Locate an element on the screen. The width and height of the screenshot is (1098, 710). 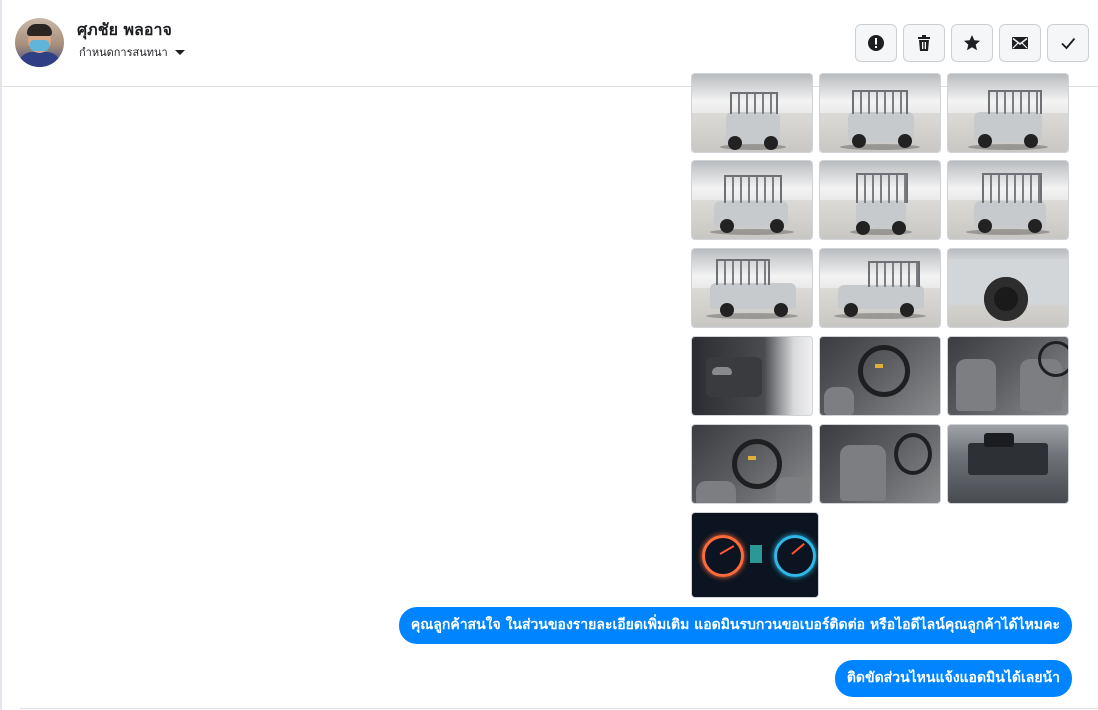
gallery-photo-gauge-cluster is located at coordinates (755, 555).